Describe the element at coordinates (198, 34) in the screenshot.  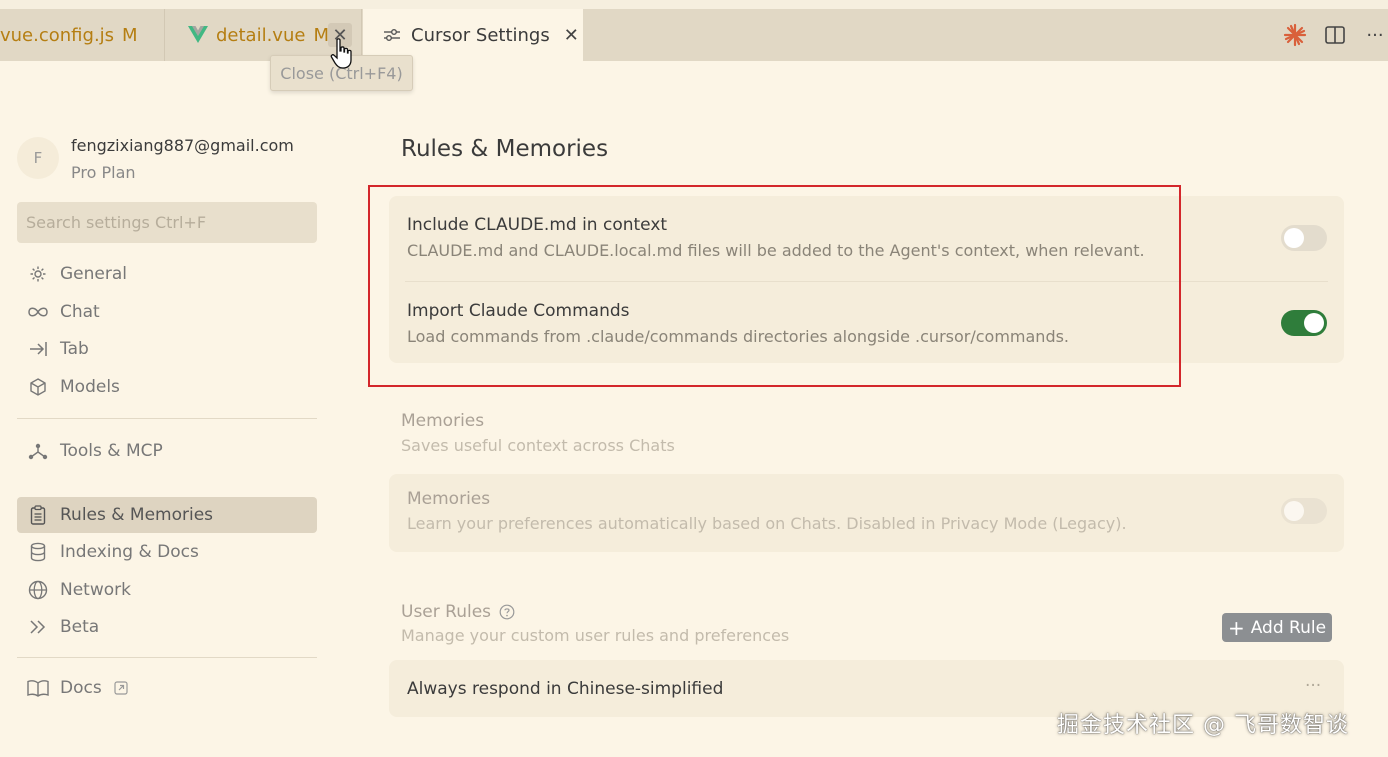
I see `vue-icon` at that location.